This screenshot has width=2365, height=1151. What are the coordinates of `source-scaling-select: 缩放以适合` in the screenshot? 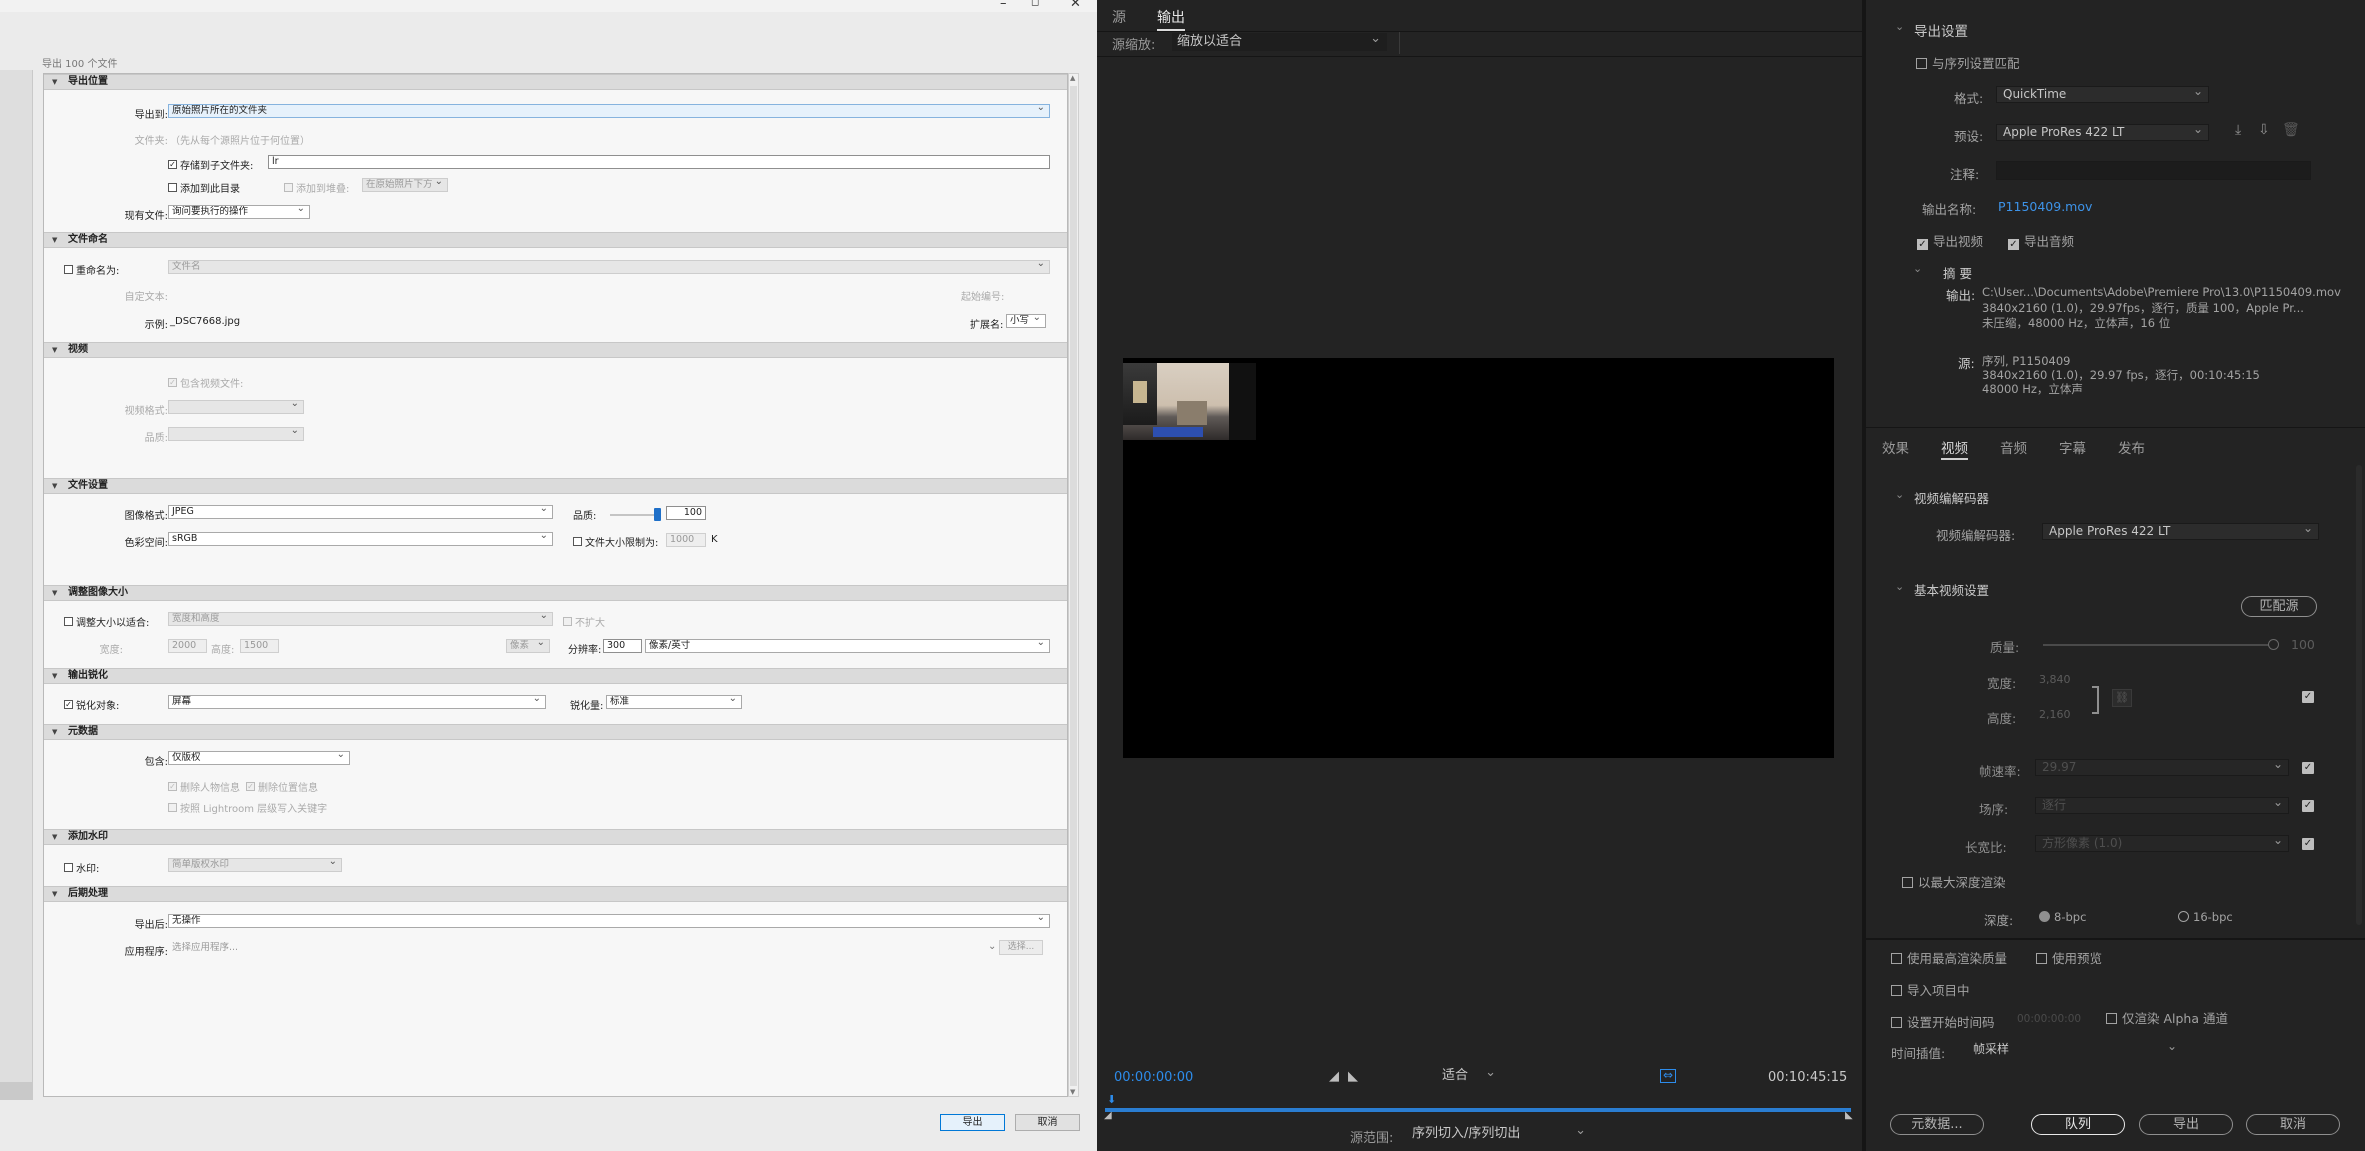 It's located at (1279, 40).